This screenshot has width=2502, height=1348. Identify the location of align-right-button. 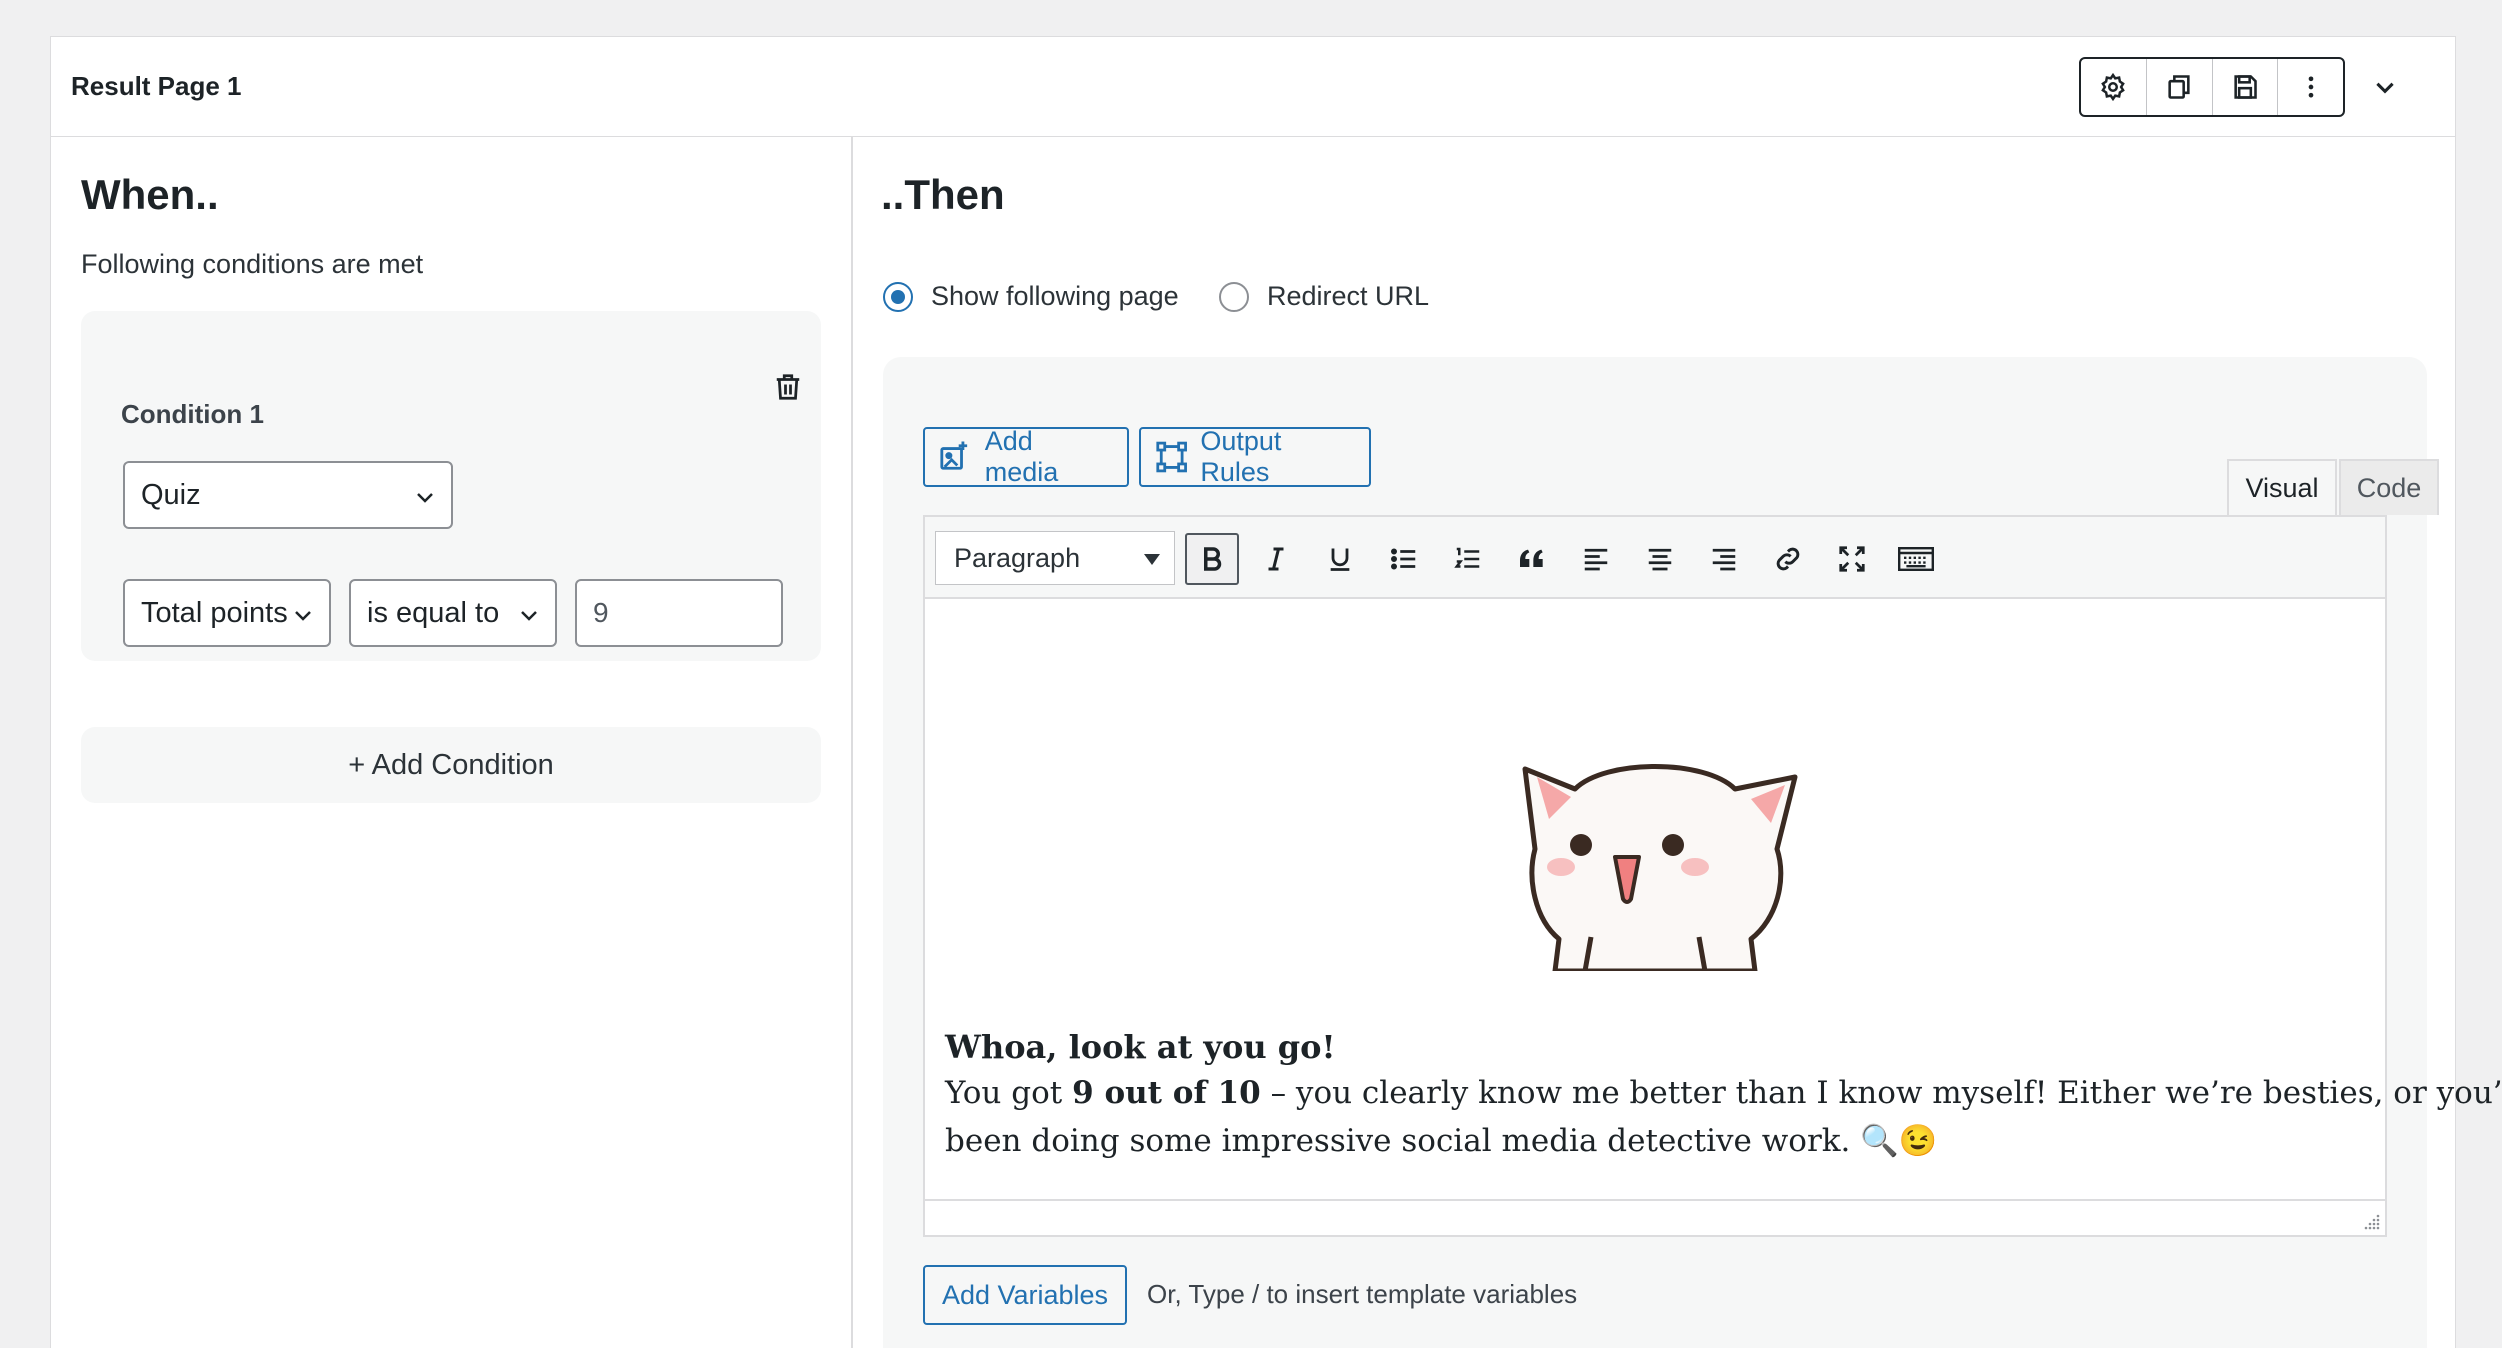
(1724, 559).